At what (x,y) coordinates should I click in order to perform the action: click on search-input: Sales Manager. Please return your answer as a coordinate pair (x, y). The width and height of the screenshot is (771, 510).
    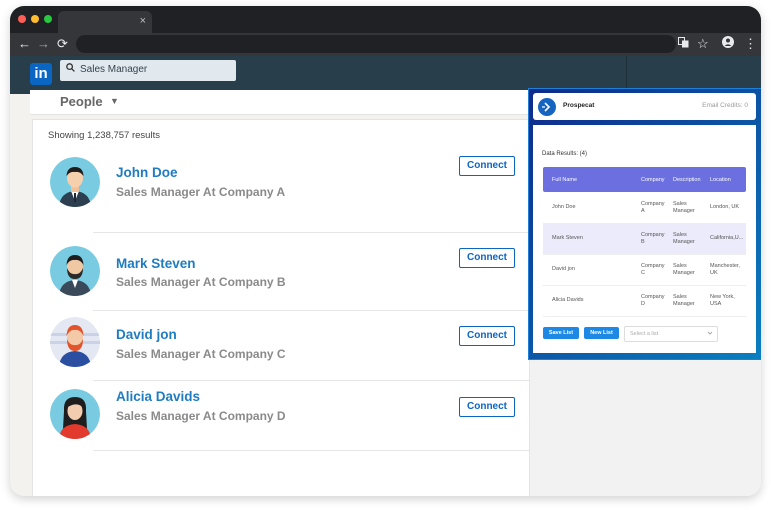
    Looking at the image, I should click on (148, 70).